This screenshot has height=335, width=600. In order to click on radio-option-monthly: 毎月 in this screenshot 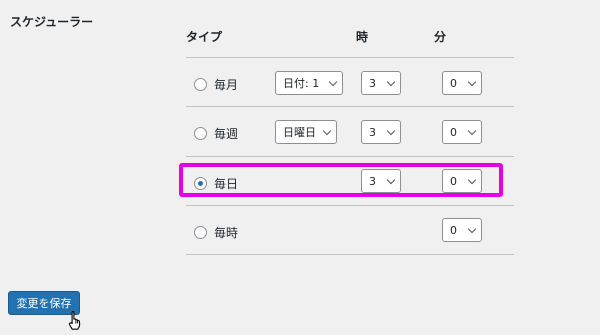, I will do `click(216, 84)`.